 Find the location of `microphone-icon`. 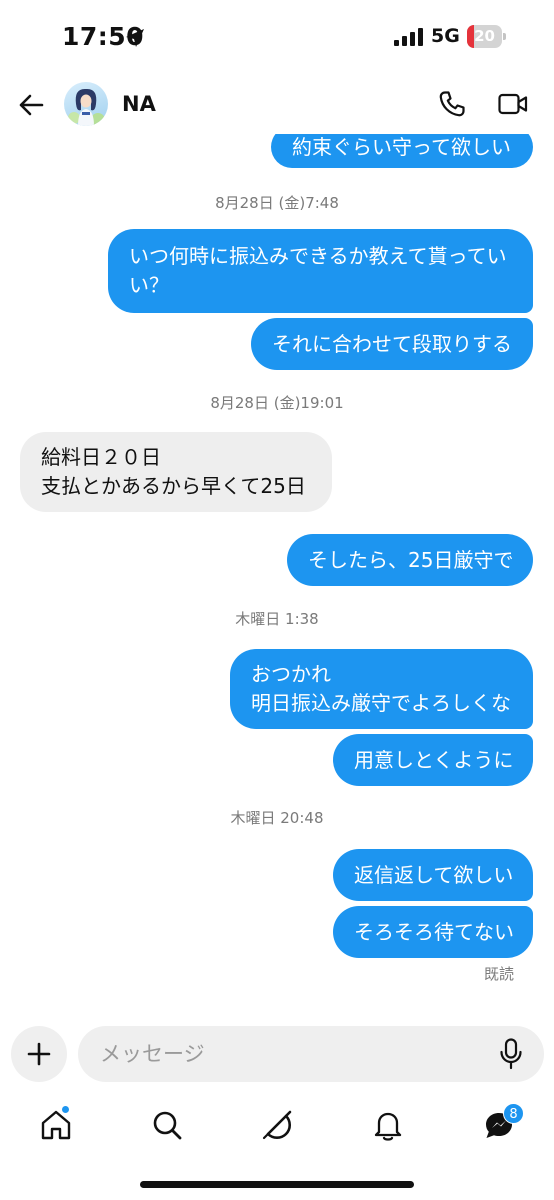

microphone-icon is located at coordinates (511, 1054).